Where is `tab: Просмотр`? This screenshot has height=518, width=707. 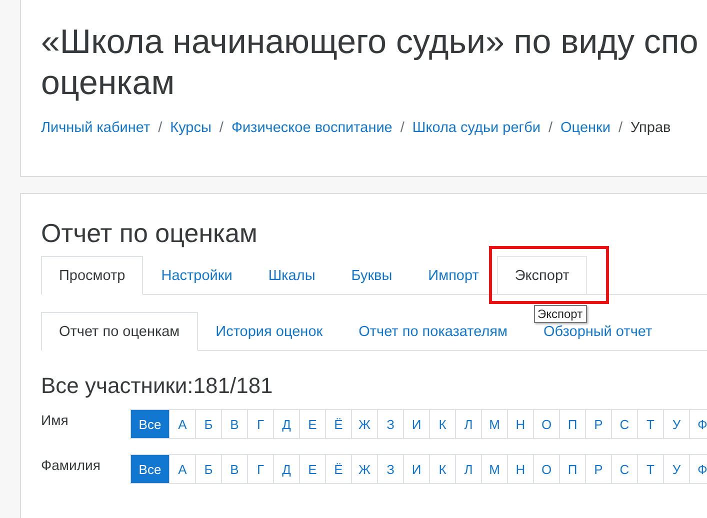
tab: Просмотр is located at coordinates (92, 275).